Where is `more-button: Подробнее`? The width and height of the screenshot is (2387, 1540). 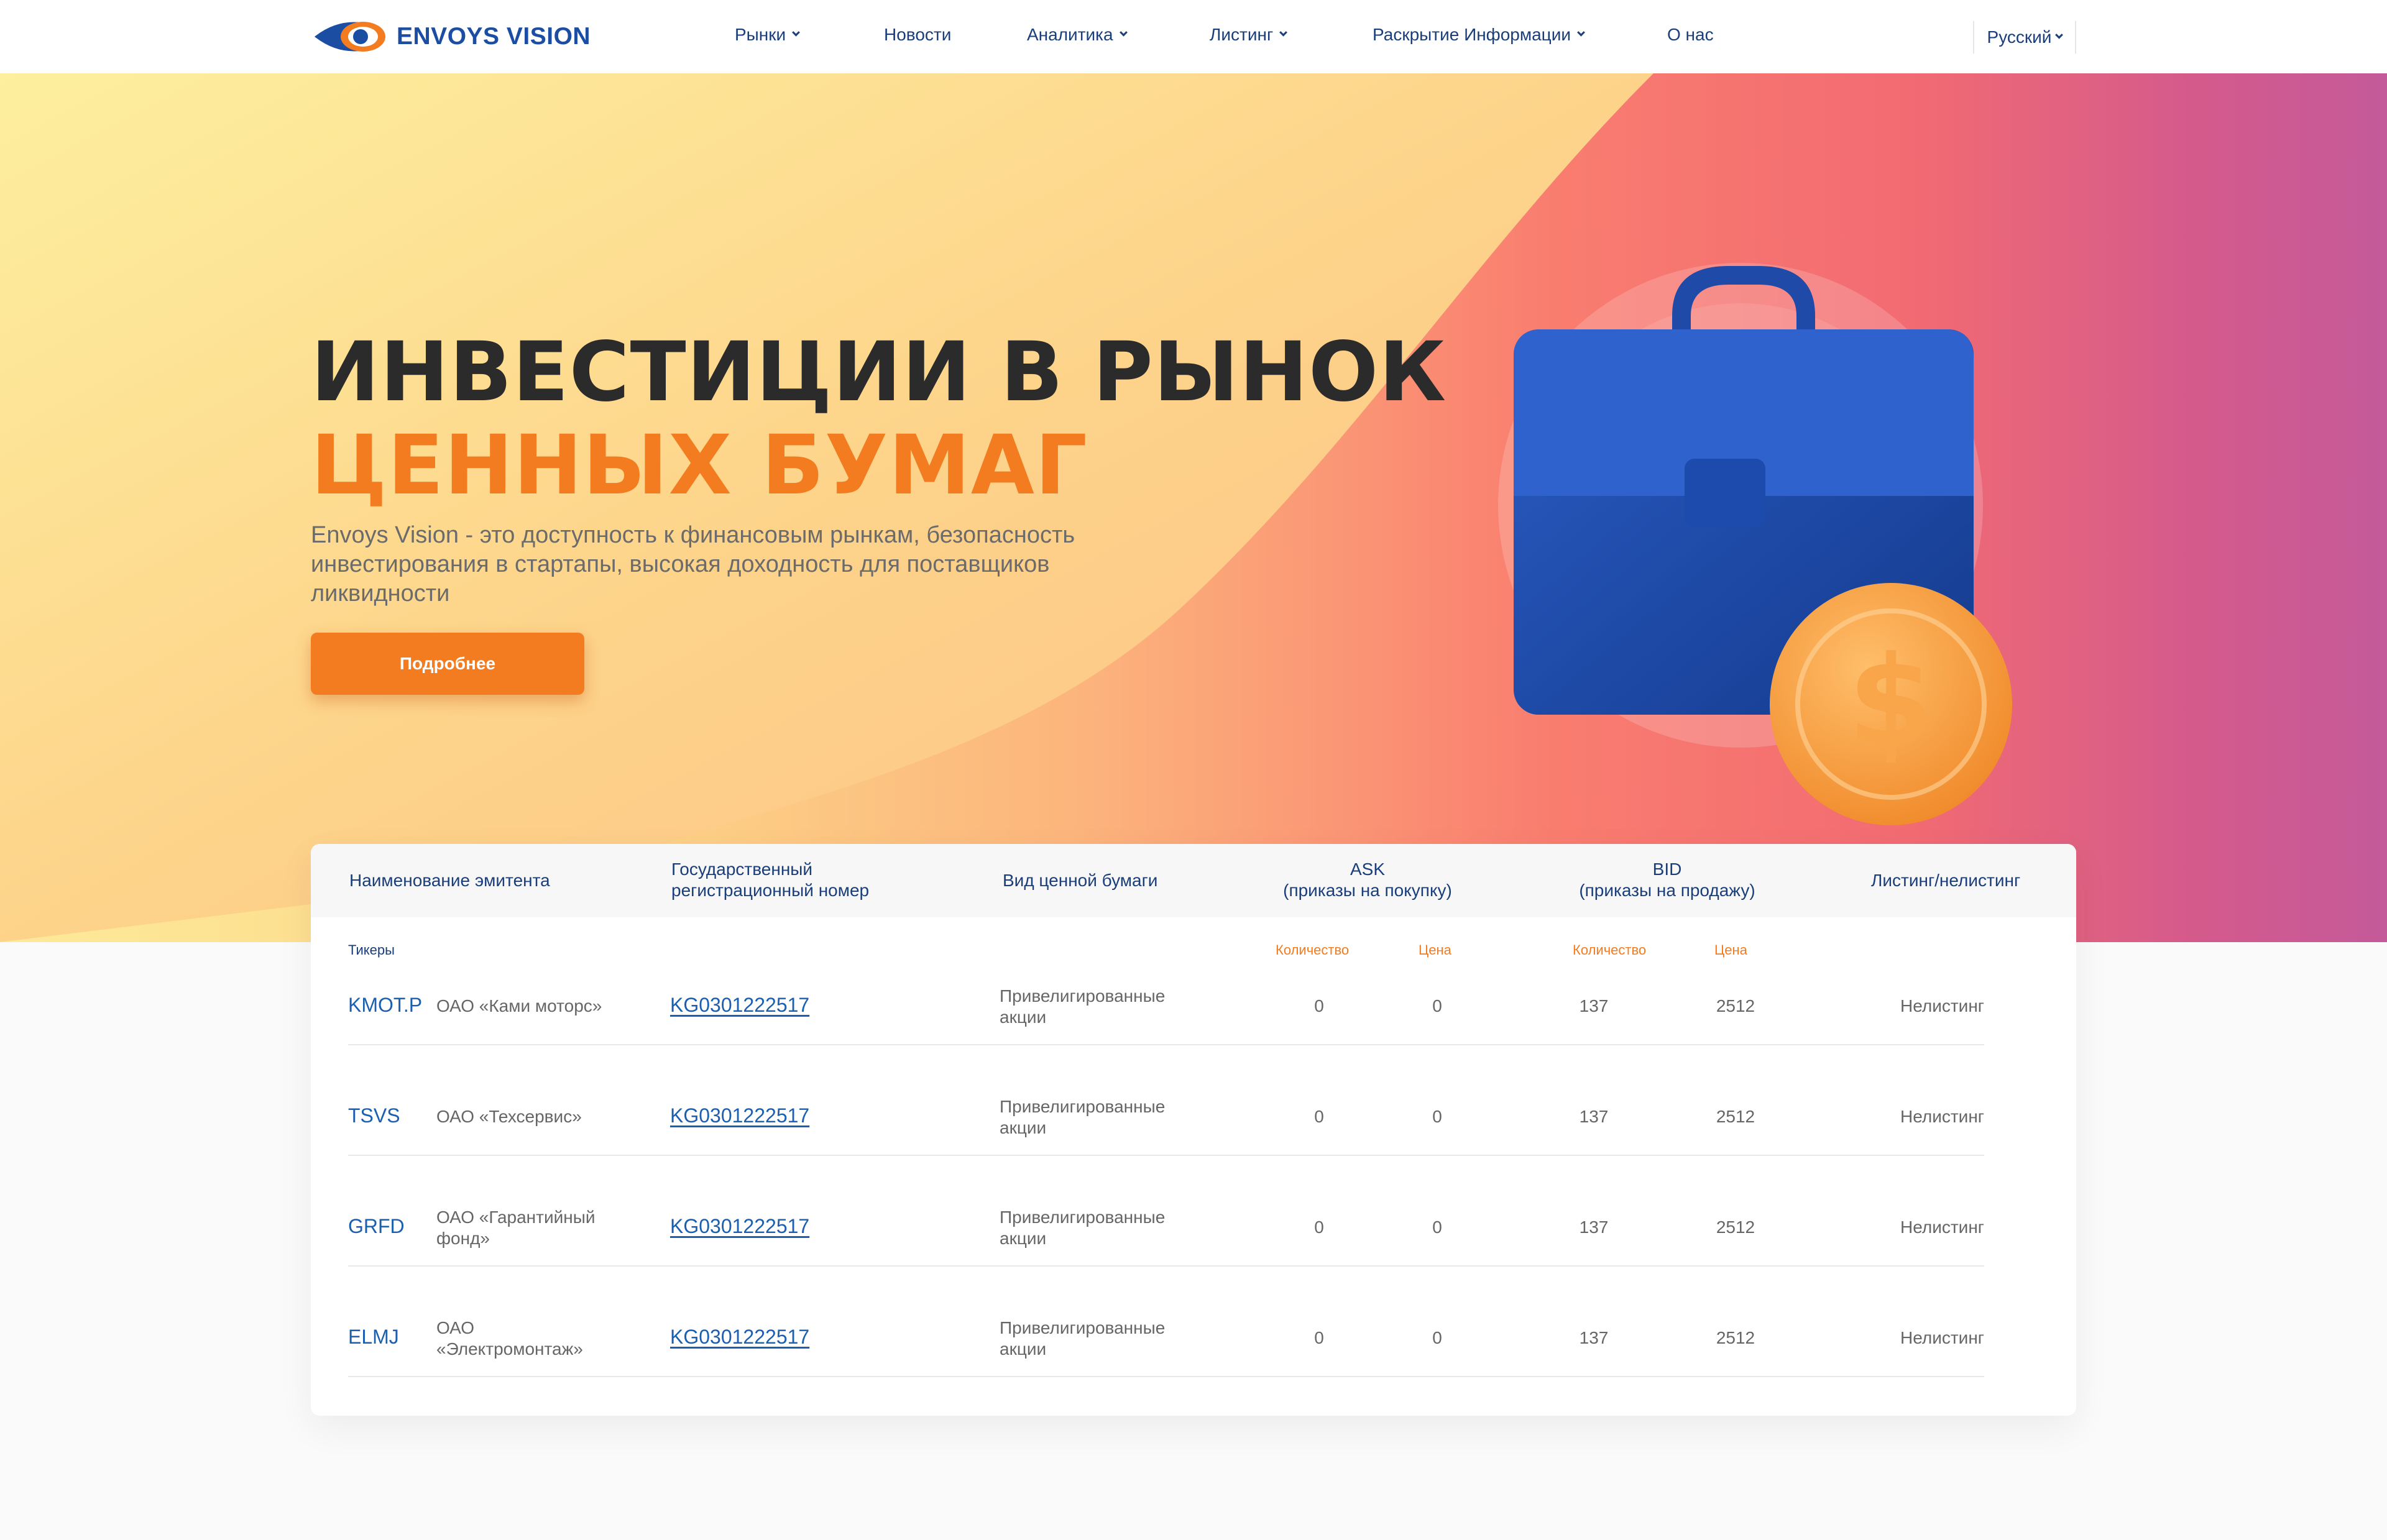 more-button: Подробнее is located at coordinates (447, 664).